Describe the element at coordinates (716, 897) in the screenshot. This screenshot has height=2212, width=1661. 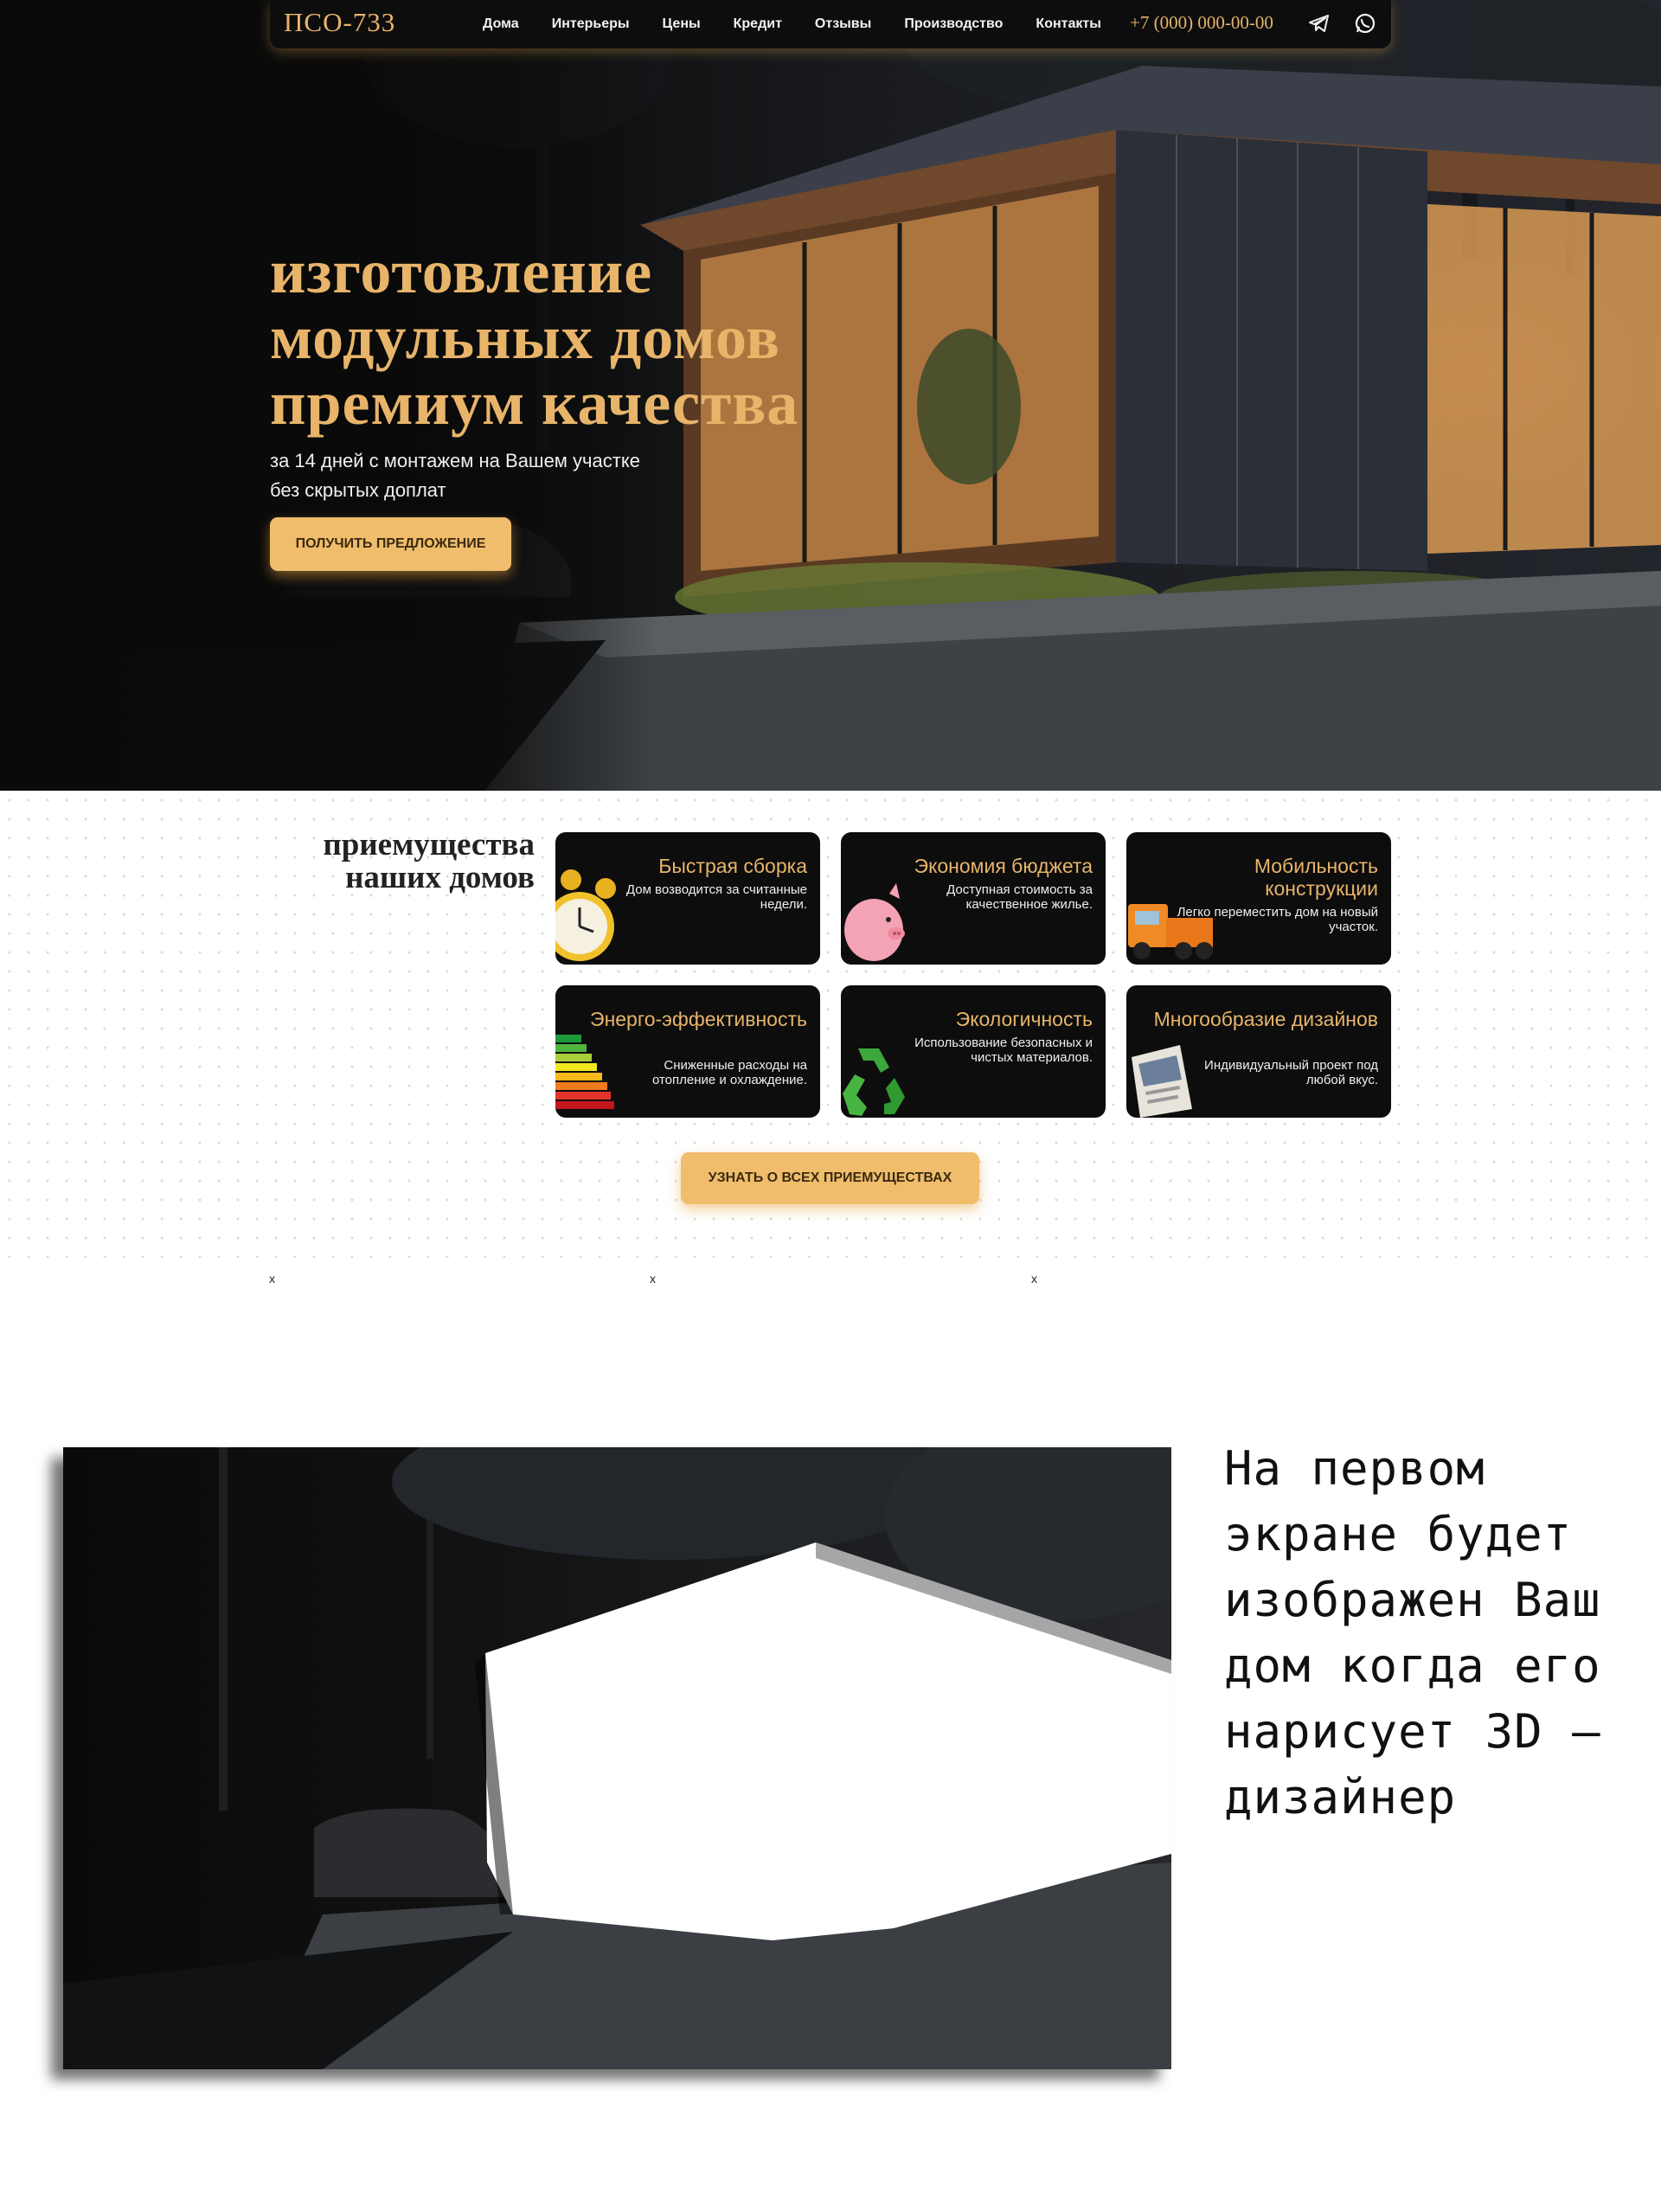
I see `card-description: Дом возводится за считанные недели.` at that location.